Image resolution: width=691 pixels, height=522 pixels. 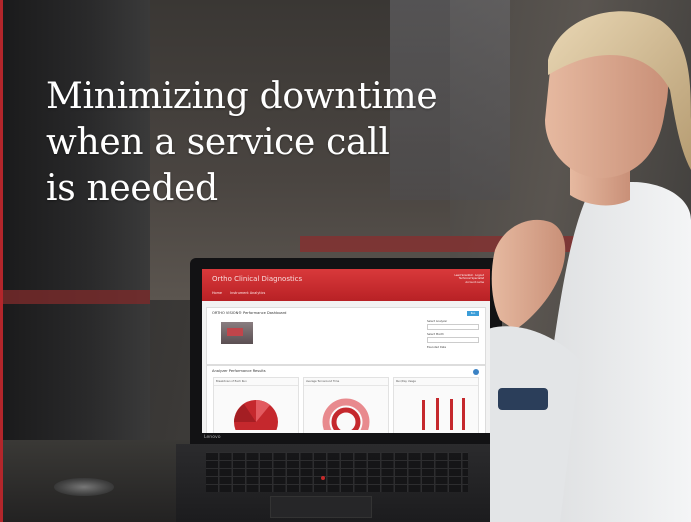 I want to click on card-title: Average Turnaround Time, so click(x=346, y=382).